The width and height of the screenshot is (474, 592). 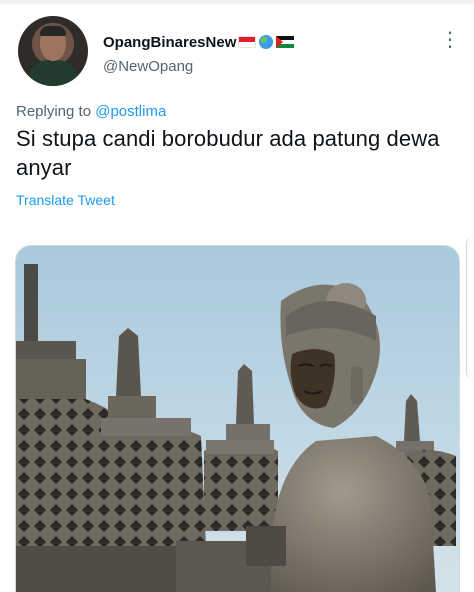 I want to click on display-name-row: OpangBinaresNew, so click(x=199, y=43).